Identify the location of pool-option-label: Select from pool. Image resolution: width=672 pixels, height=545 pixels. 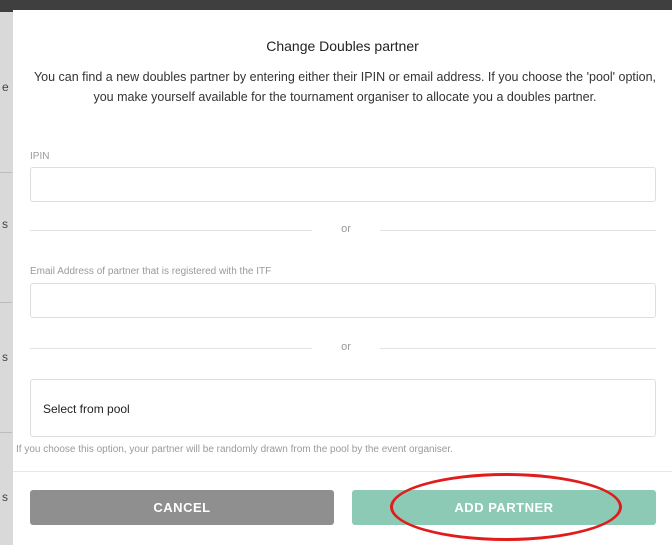
(86, 409).